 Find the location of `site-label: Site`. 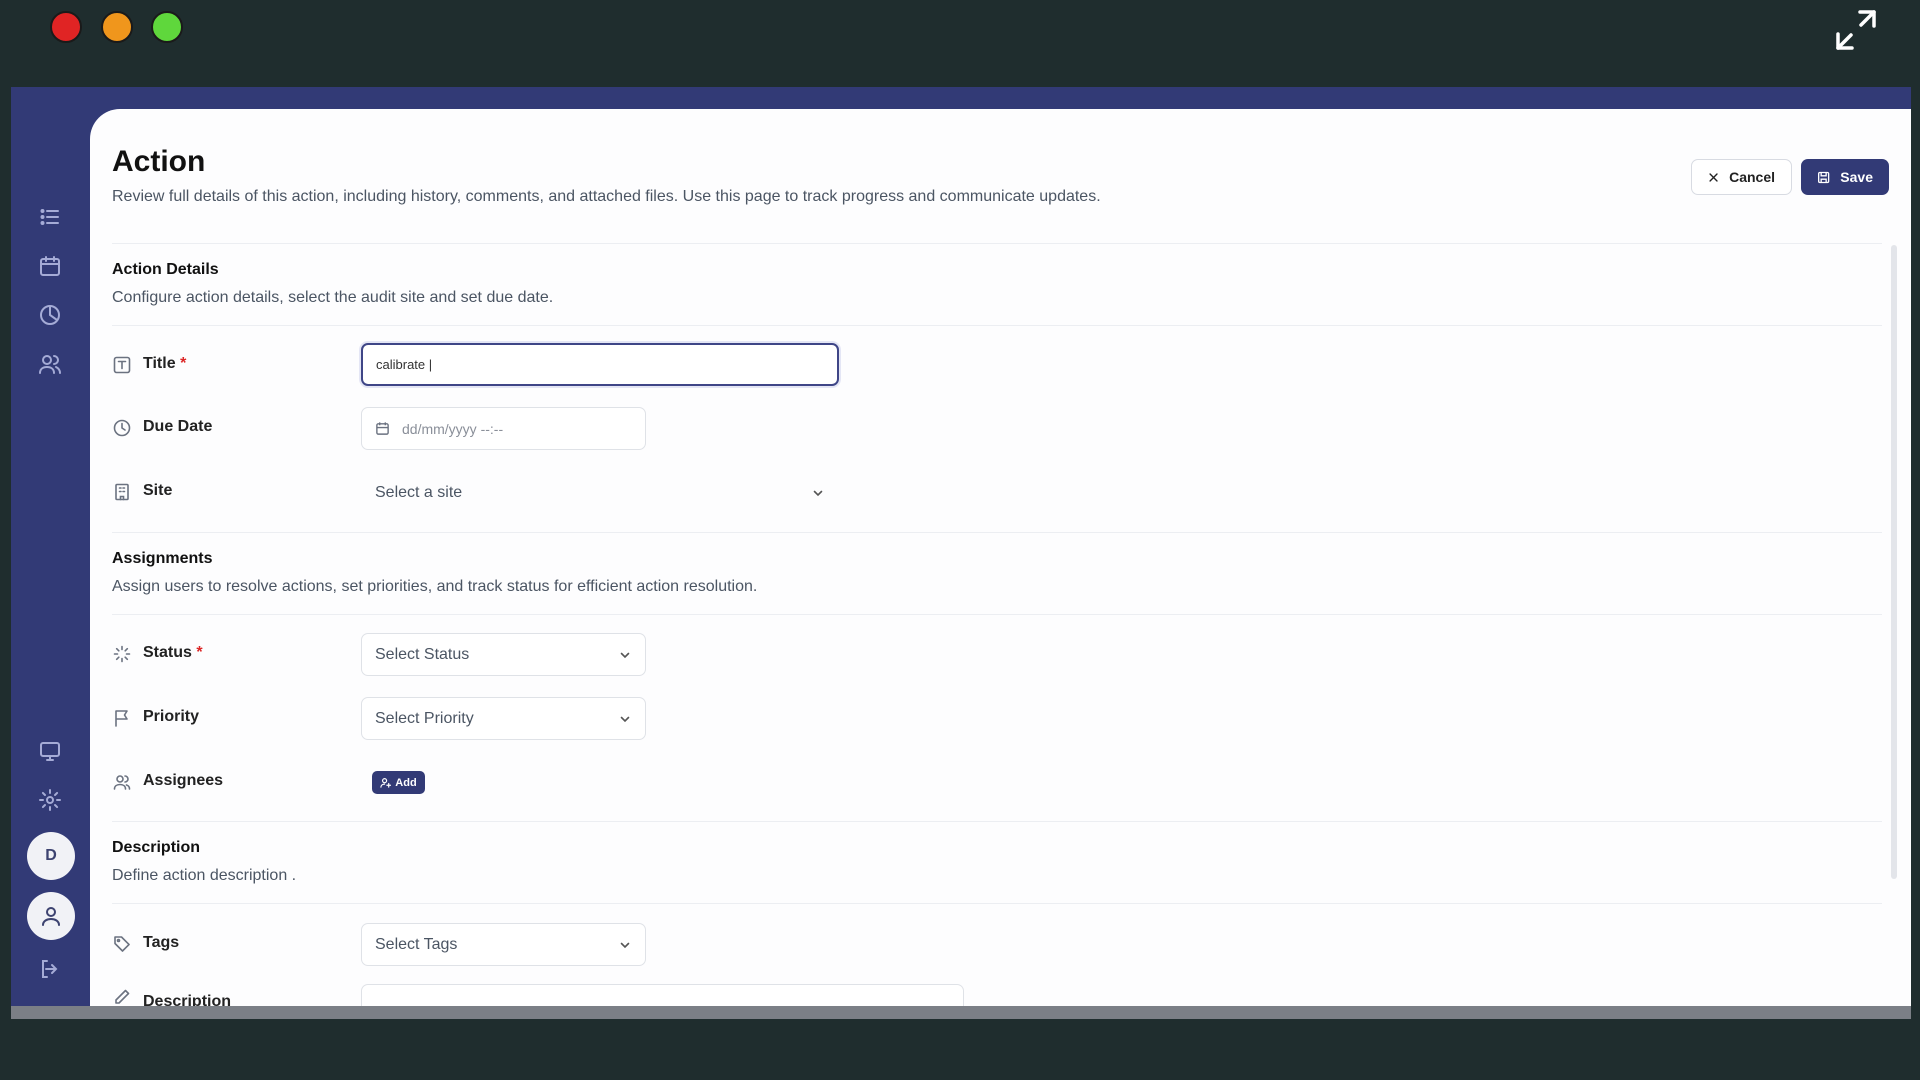

site-label: Site is located at coordinates (158, 490).